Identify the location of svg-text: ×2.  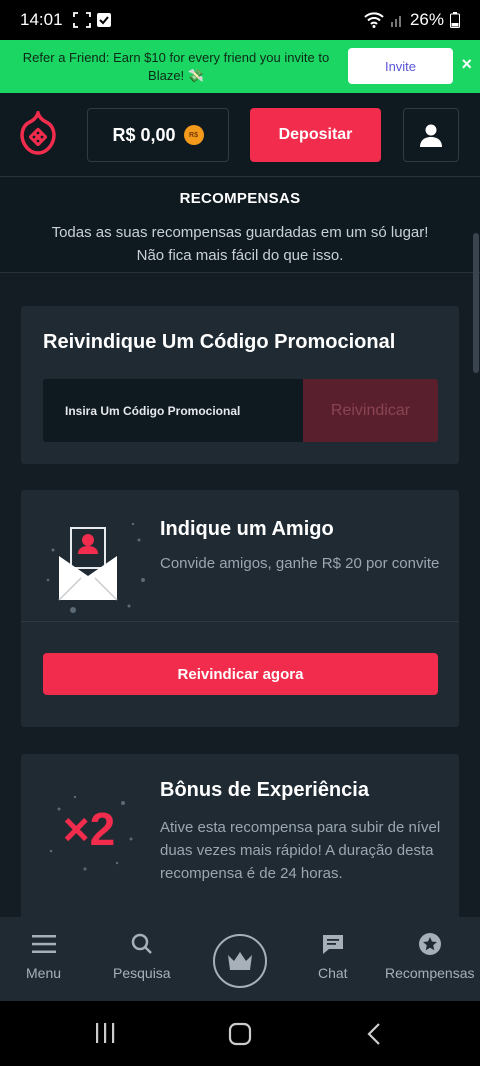
(89, 829).